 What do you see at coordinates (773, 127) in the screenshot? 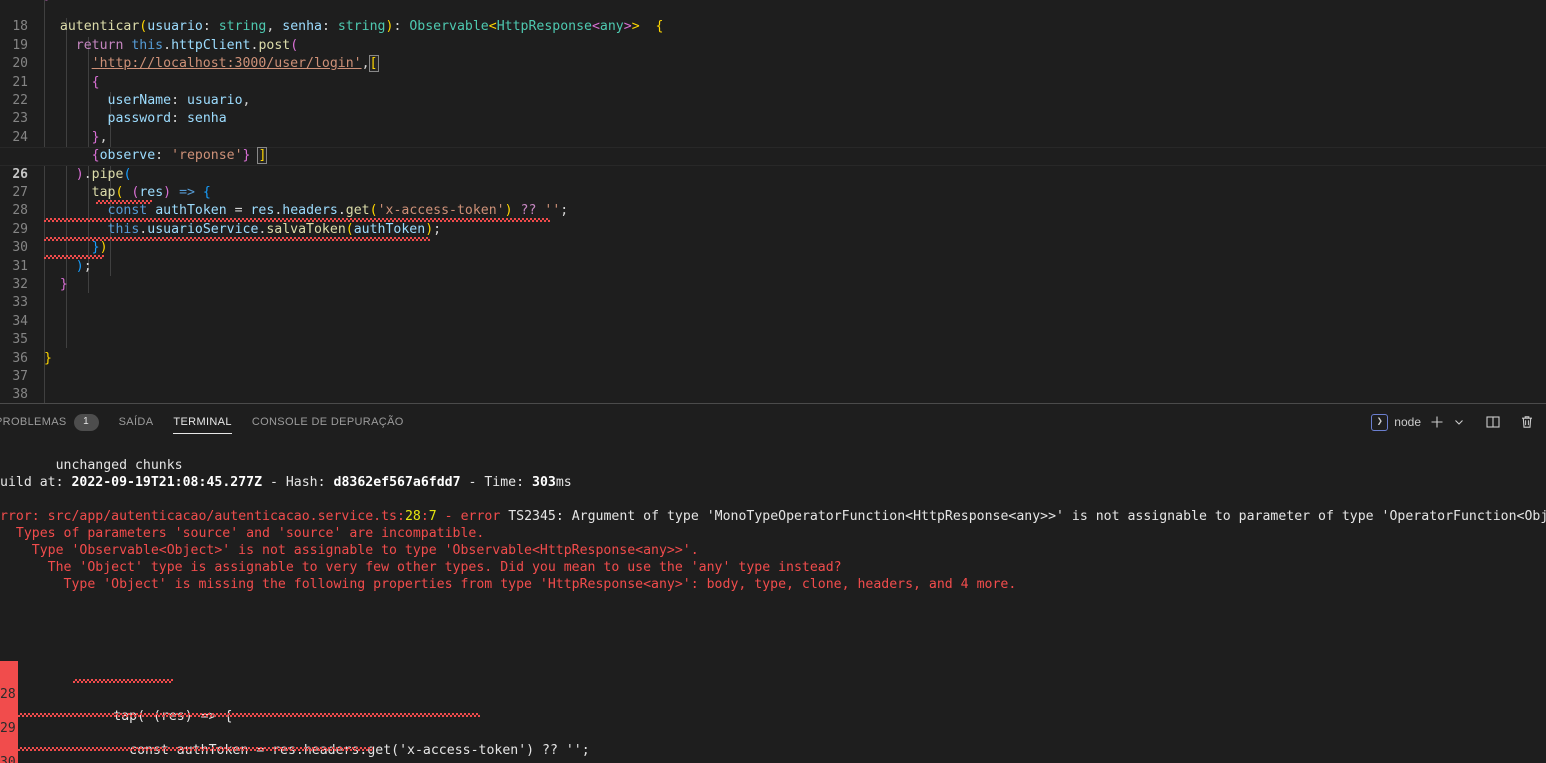
I see `code-line-24: 24 password: senha` at bounding box center [773, 127].